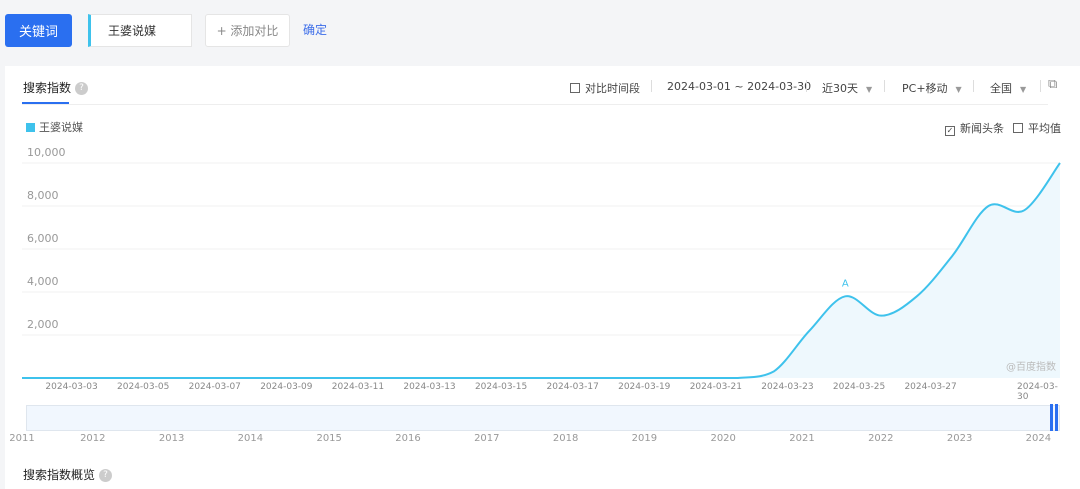 This screenshot has height=489, width=1080. I want to click on x-tick-label: 2024-03-30, so click(1037, 392).